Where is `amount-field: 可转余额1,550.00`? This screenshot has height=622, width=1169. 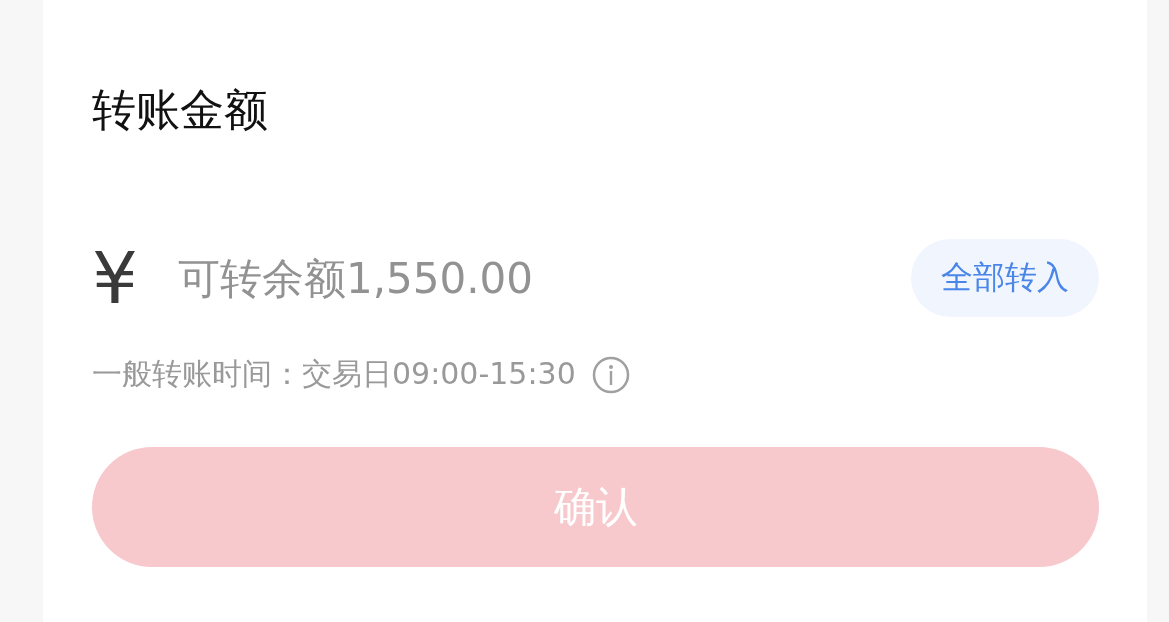
amount-field: 可转余额1,550.00 is located at coordinates (544, 278).